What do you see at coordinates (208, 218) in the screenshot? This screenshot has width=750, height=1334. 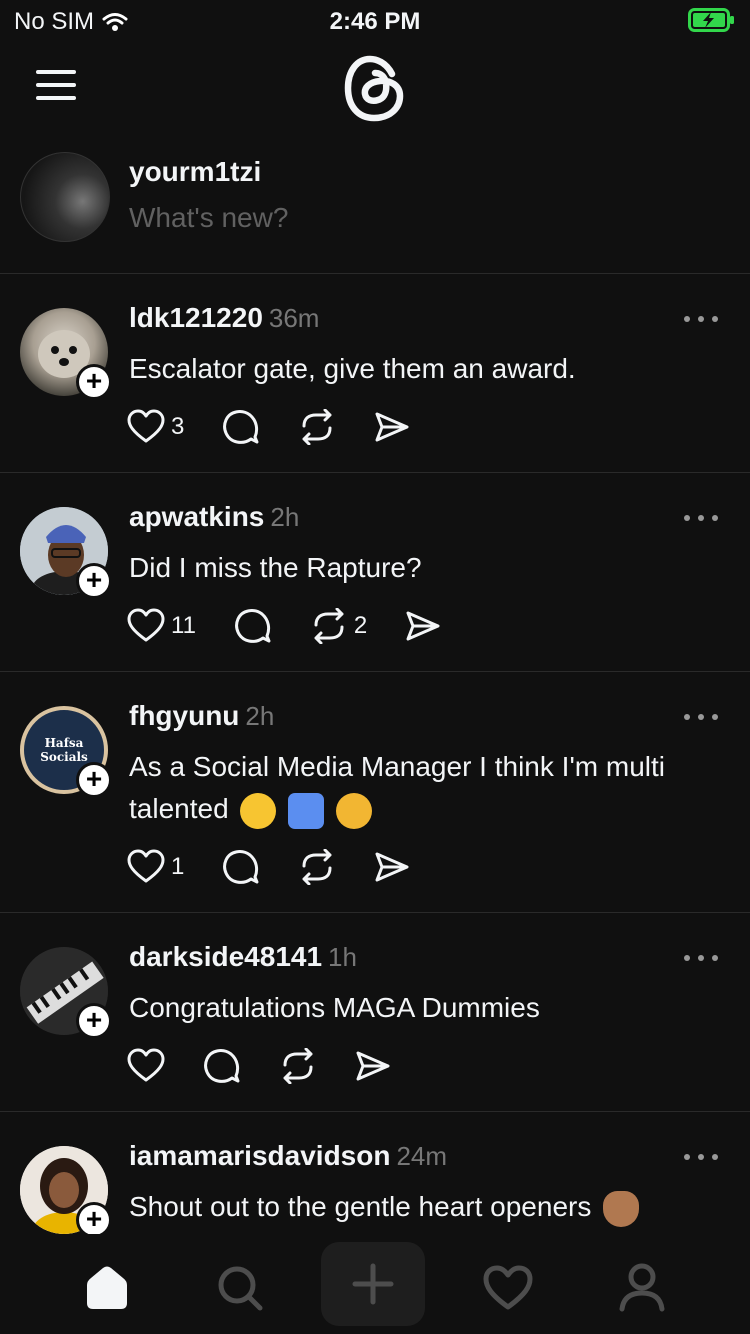 I see `composer-placeholder: What's new?` at bounding box center [208, 218].